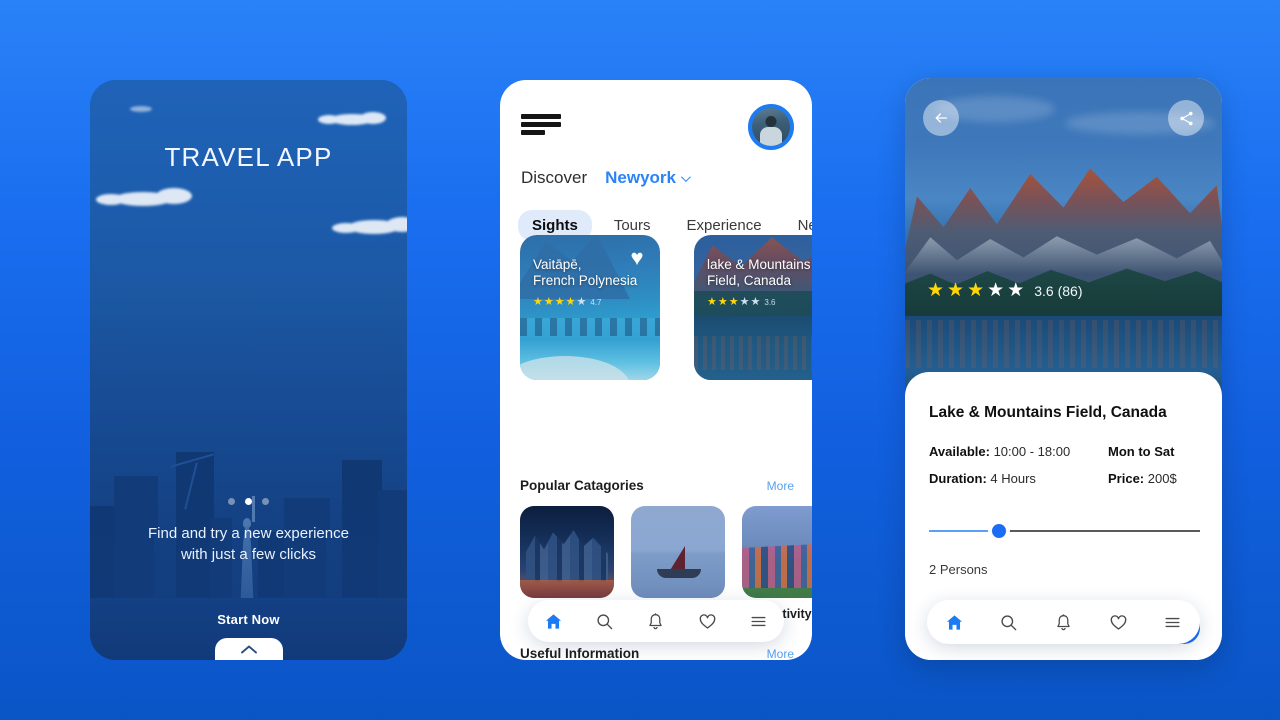 This screenshot has height=720, width=1280. I want to click on section-title: Useful Information, so click(580, 653).